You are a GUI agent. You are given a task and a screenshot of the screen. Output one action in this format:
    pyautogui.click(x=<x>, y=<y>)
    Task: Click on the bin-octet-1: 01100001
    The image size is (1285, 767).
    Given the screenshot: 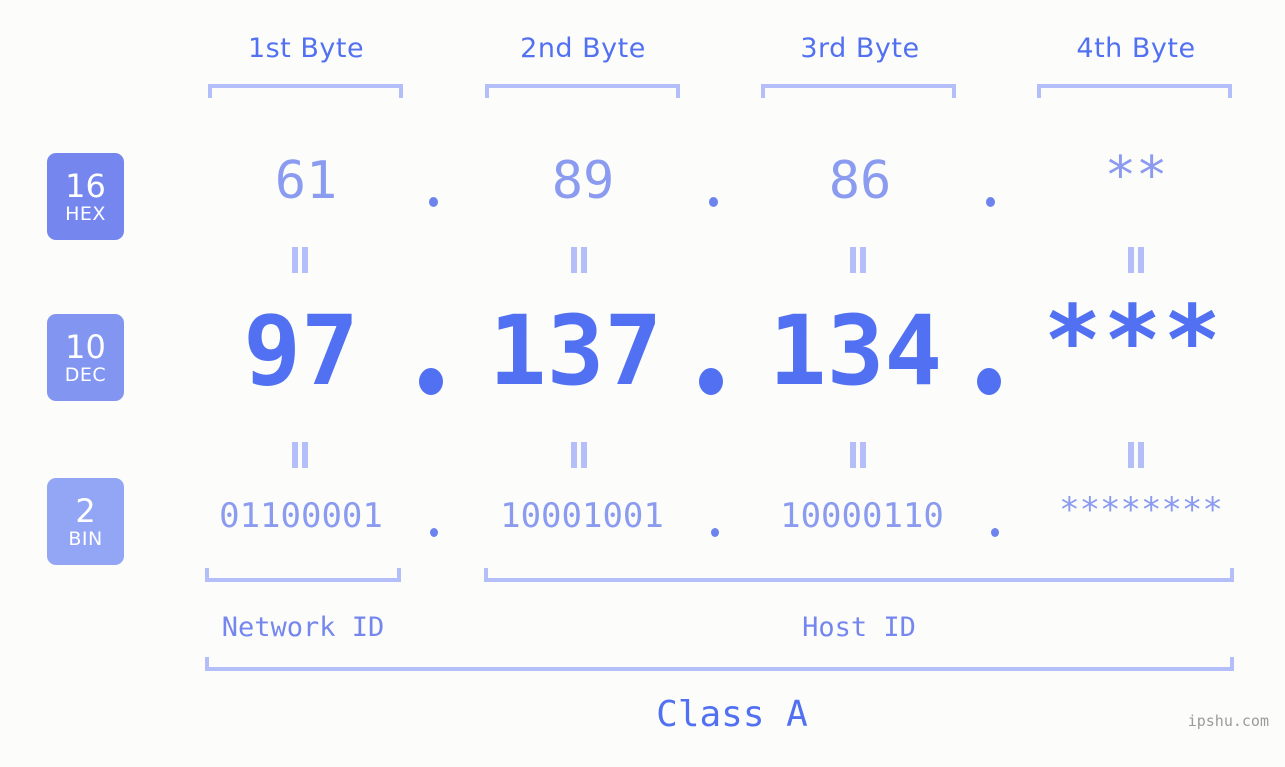 What is the action you would take?
    pyautogui.click(x=301, y=516)
    